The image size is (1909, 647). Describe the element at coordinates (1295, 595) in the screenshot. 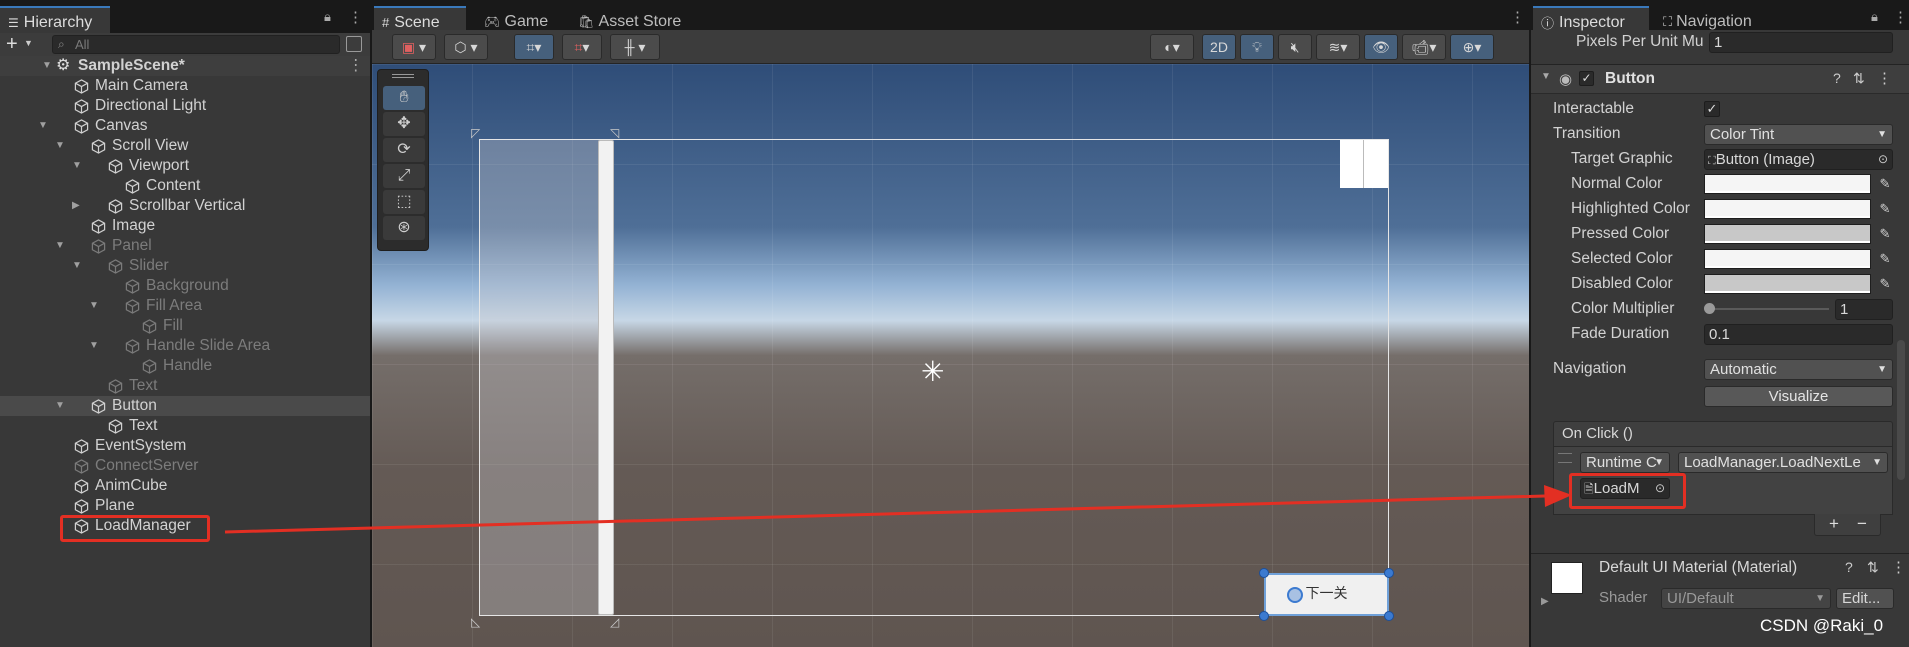

I see `pivot-icon` at that location.